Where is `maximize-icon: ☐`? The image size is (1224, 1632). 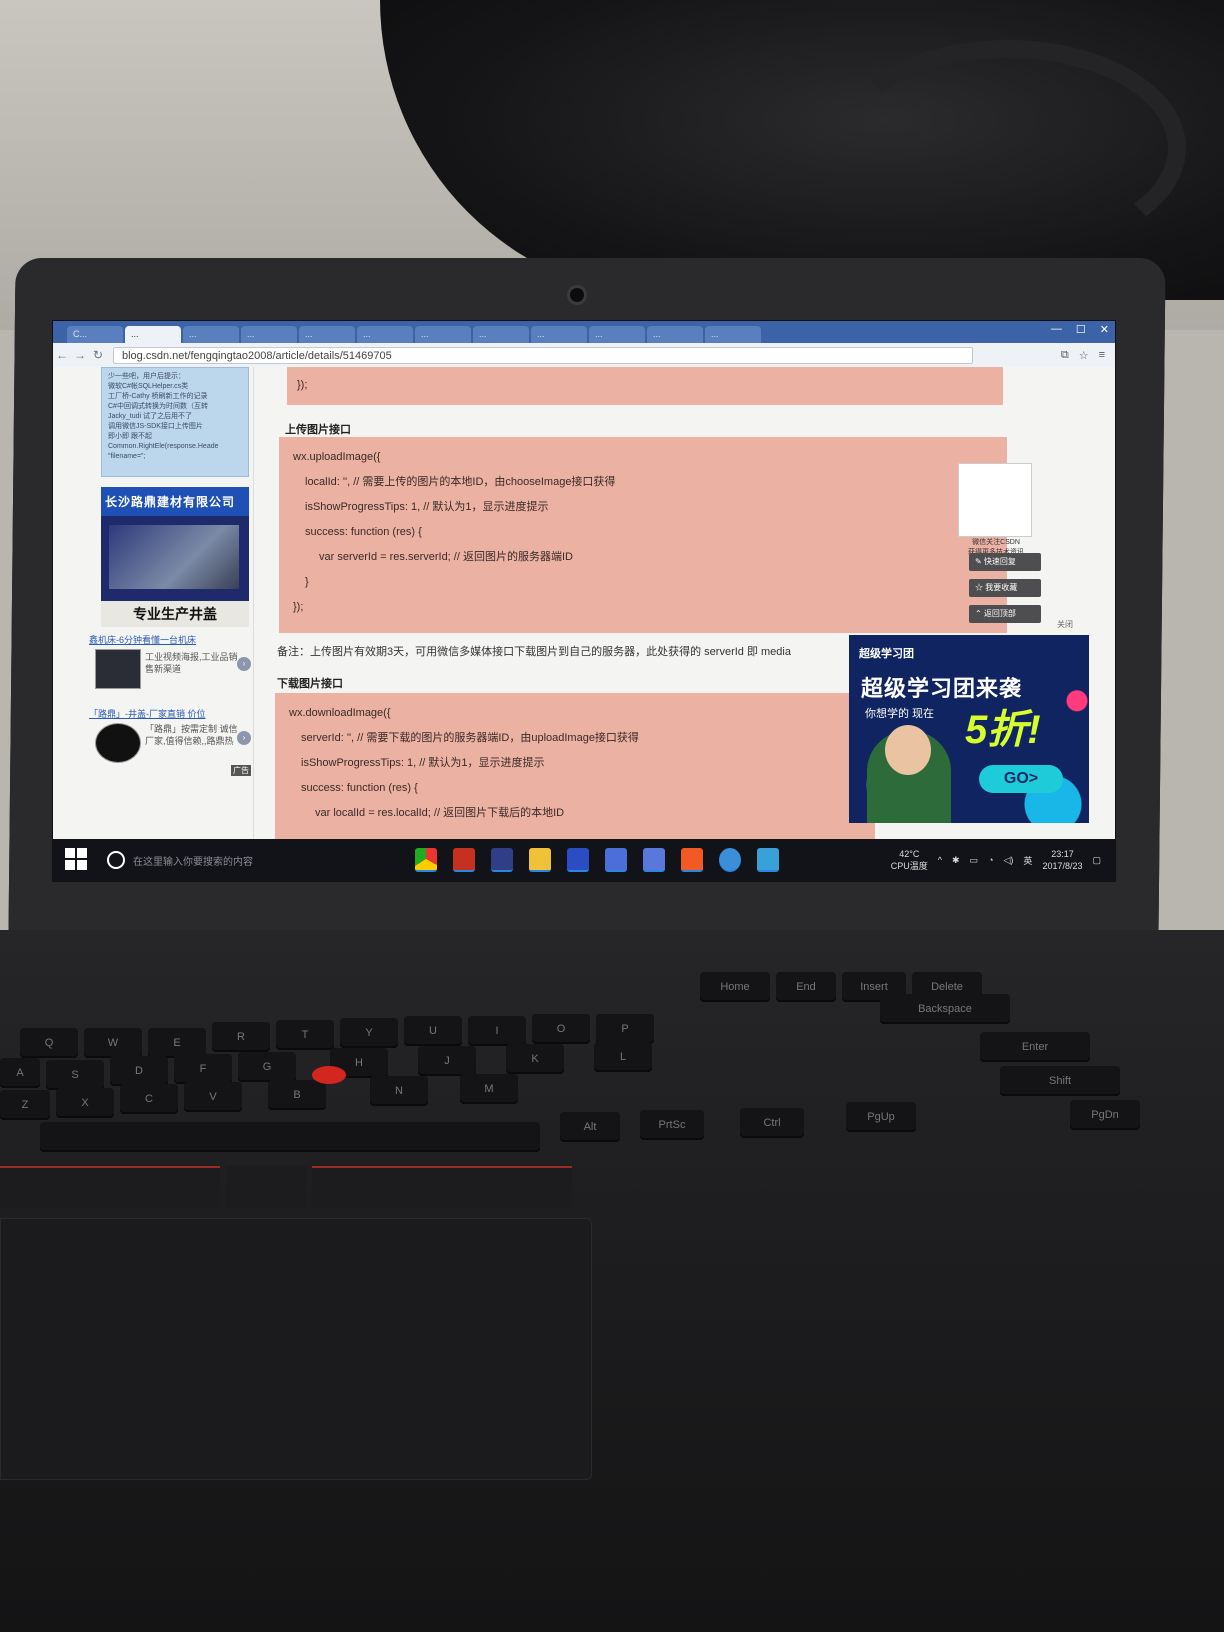
maximize-icon: ☐ is located at coordinates (1081, 329).